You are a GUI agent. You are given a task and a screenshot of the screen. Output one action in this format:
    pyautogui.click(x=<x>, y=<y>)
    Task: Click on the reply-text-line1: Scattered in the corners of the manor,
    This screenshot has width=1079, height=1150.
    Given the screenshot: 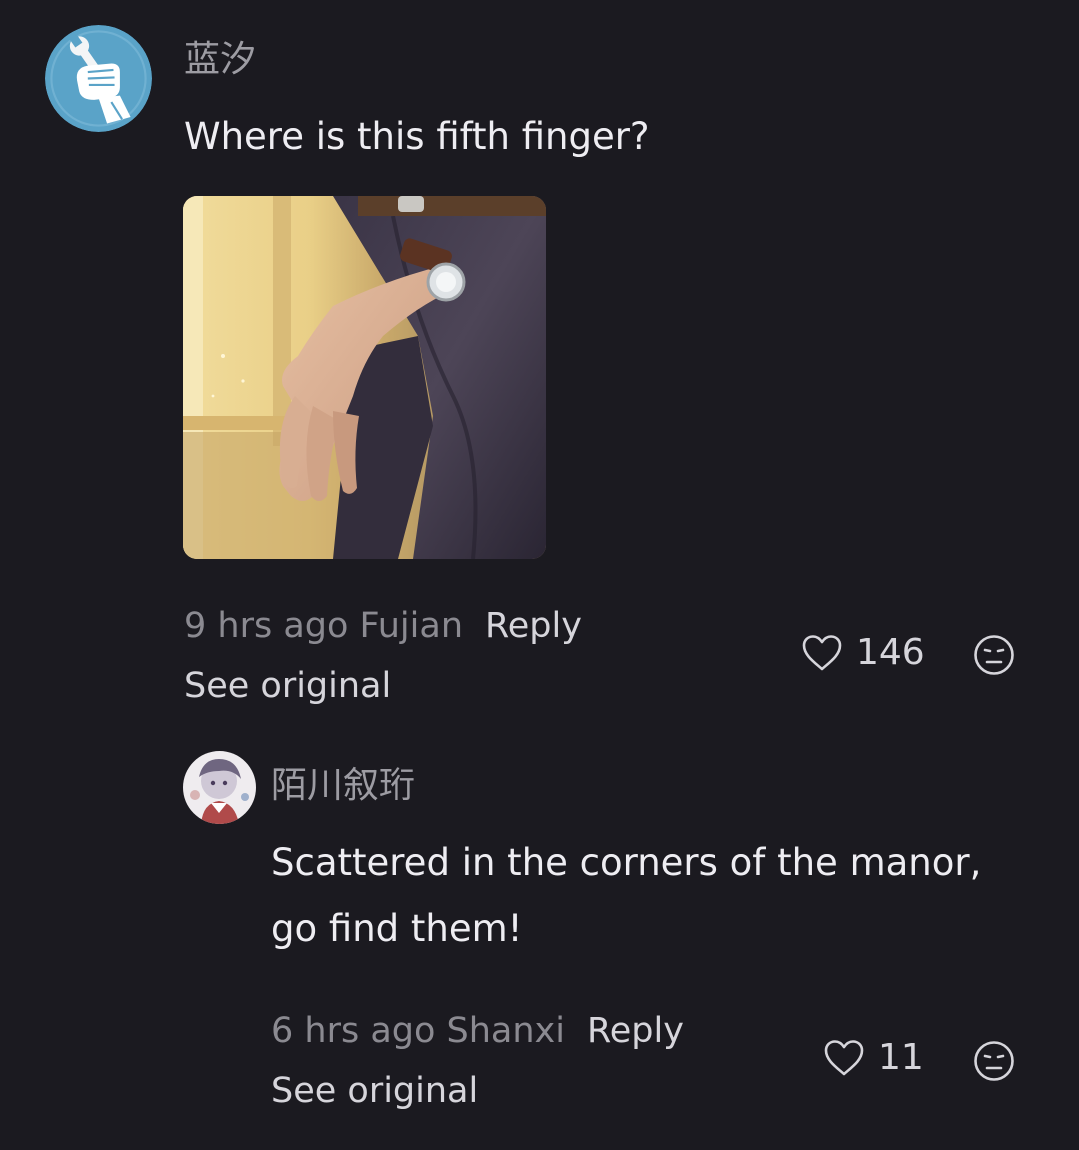 What is the action you would take?
    pyautogui.click(x=626, y=862)
    